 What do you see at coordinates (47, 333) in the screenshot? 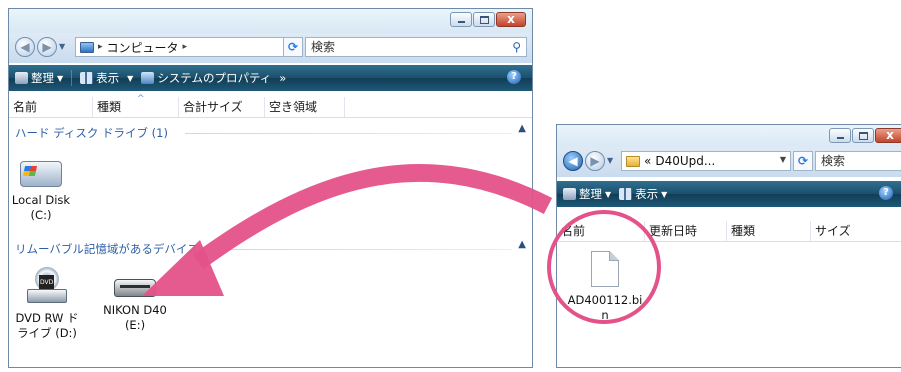
I see `drive-letter: ライブ (D:)` at bounding box center [47, 333].